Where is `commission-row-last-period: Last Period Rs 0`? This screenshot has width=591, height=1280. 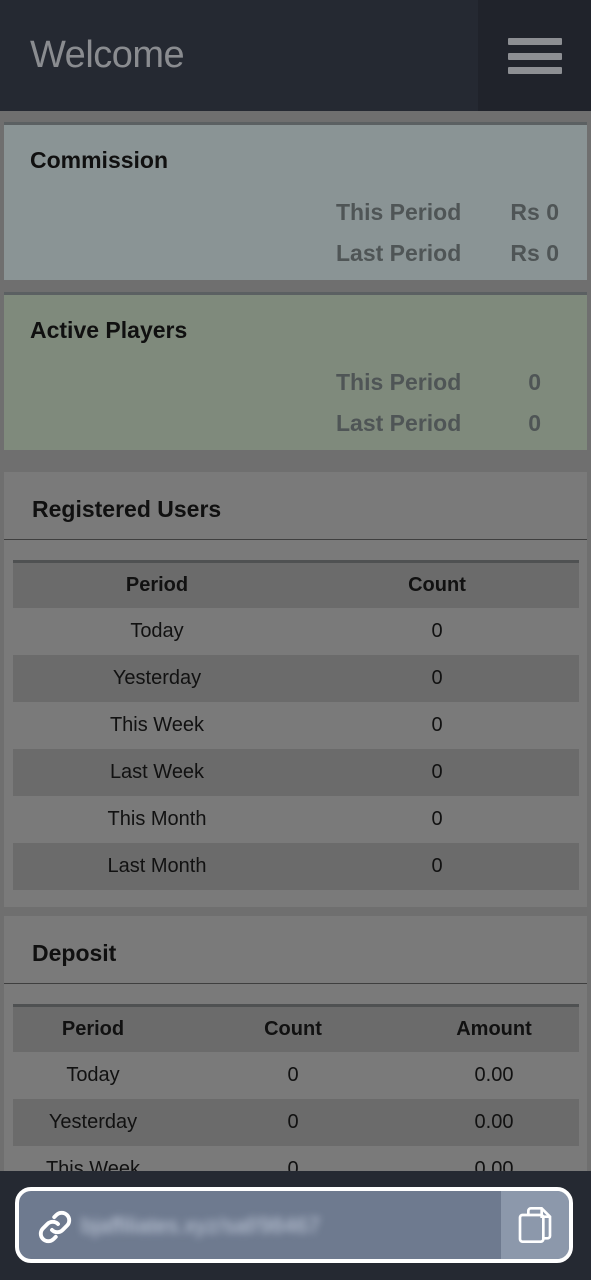
commission-row-last-period: Last Period Rs 0 is located at coordinates (295, 255).